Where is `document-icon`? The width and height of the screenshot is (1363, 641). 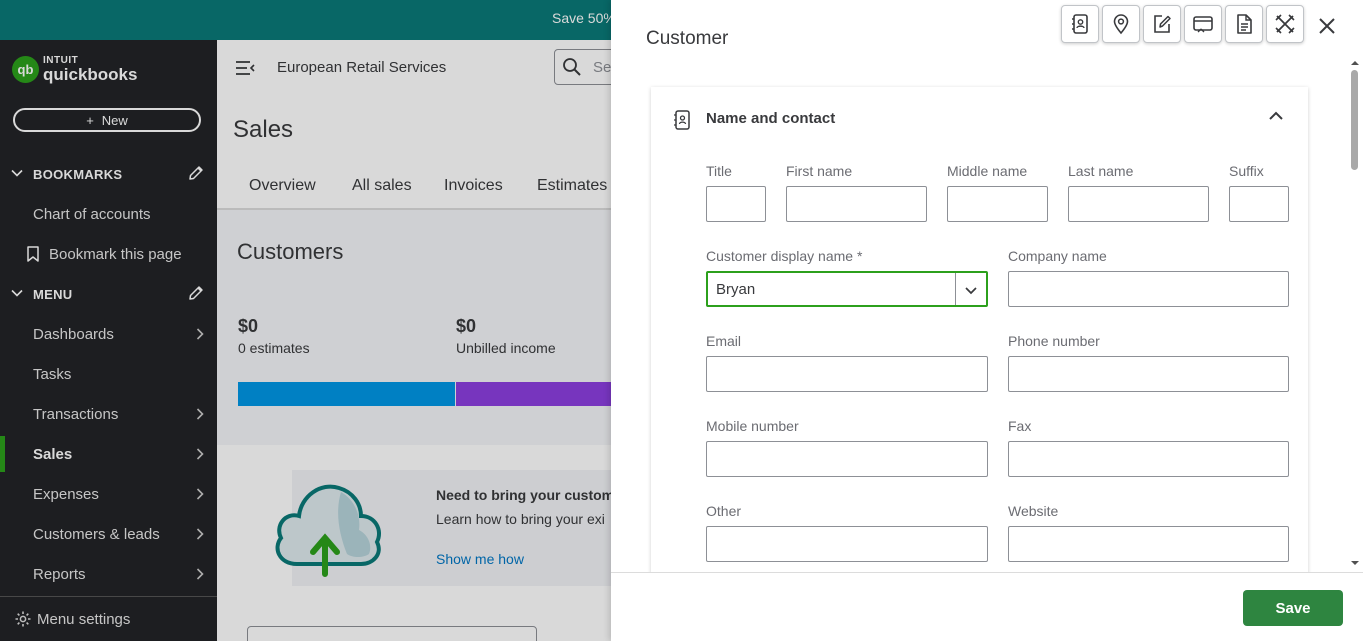 document-icon is located at coordinates (1244, 24).